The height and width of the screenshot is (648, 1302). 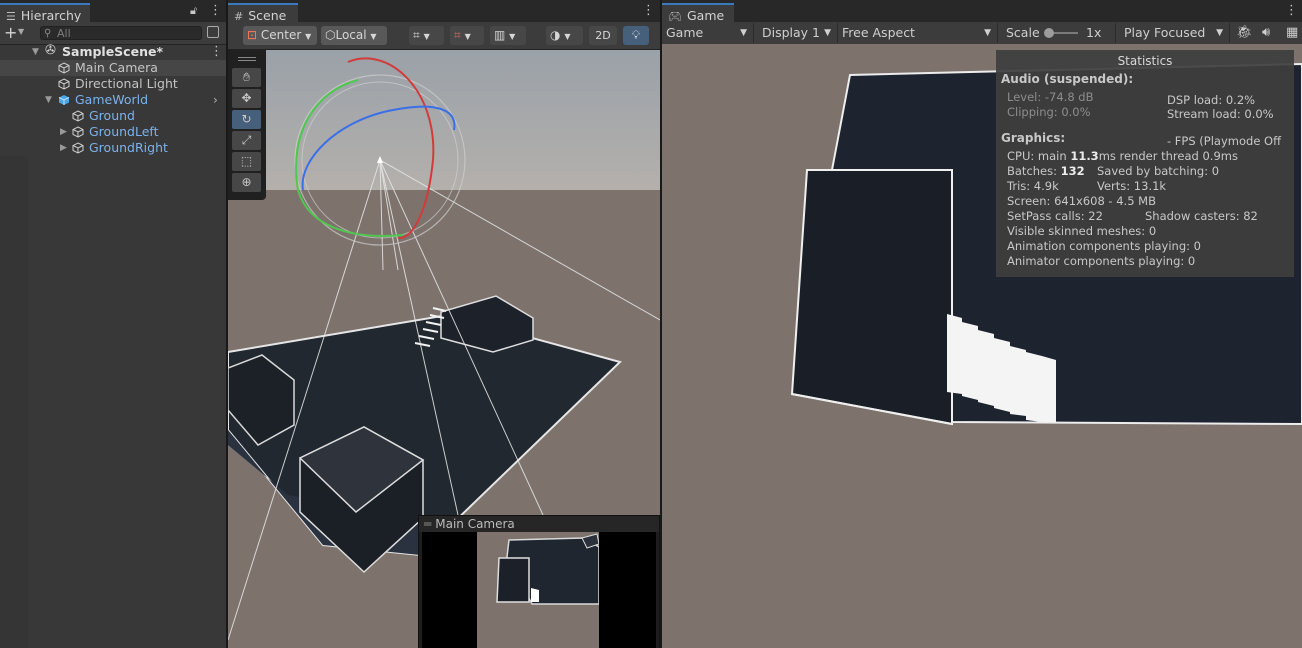 What do you see at coordinates (982, 11) in the screenshot?
I see `game-tabbar: 🎮︎ Game ⋮` at bounding box center [982, 11].